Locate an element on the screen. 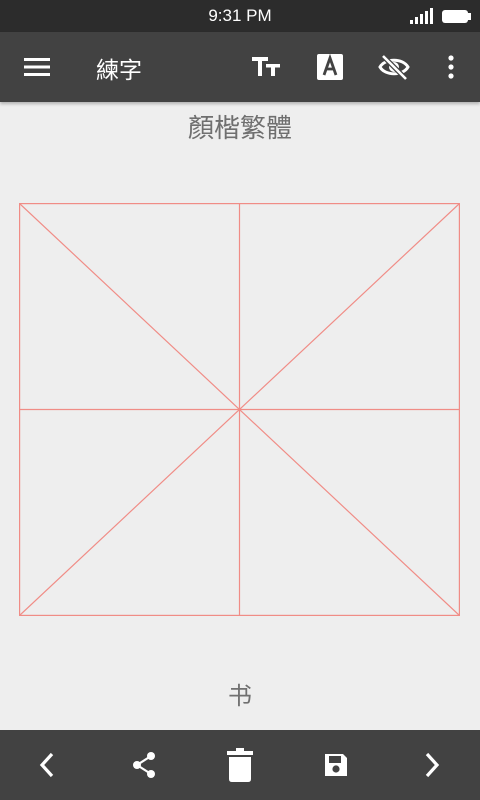 This screenshot has height=800, width=480. share-icon is located at coordinates (144, 765).